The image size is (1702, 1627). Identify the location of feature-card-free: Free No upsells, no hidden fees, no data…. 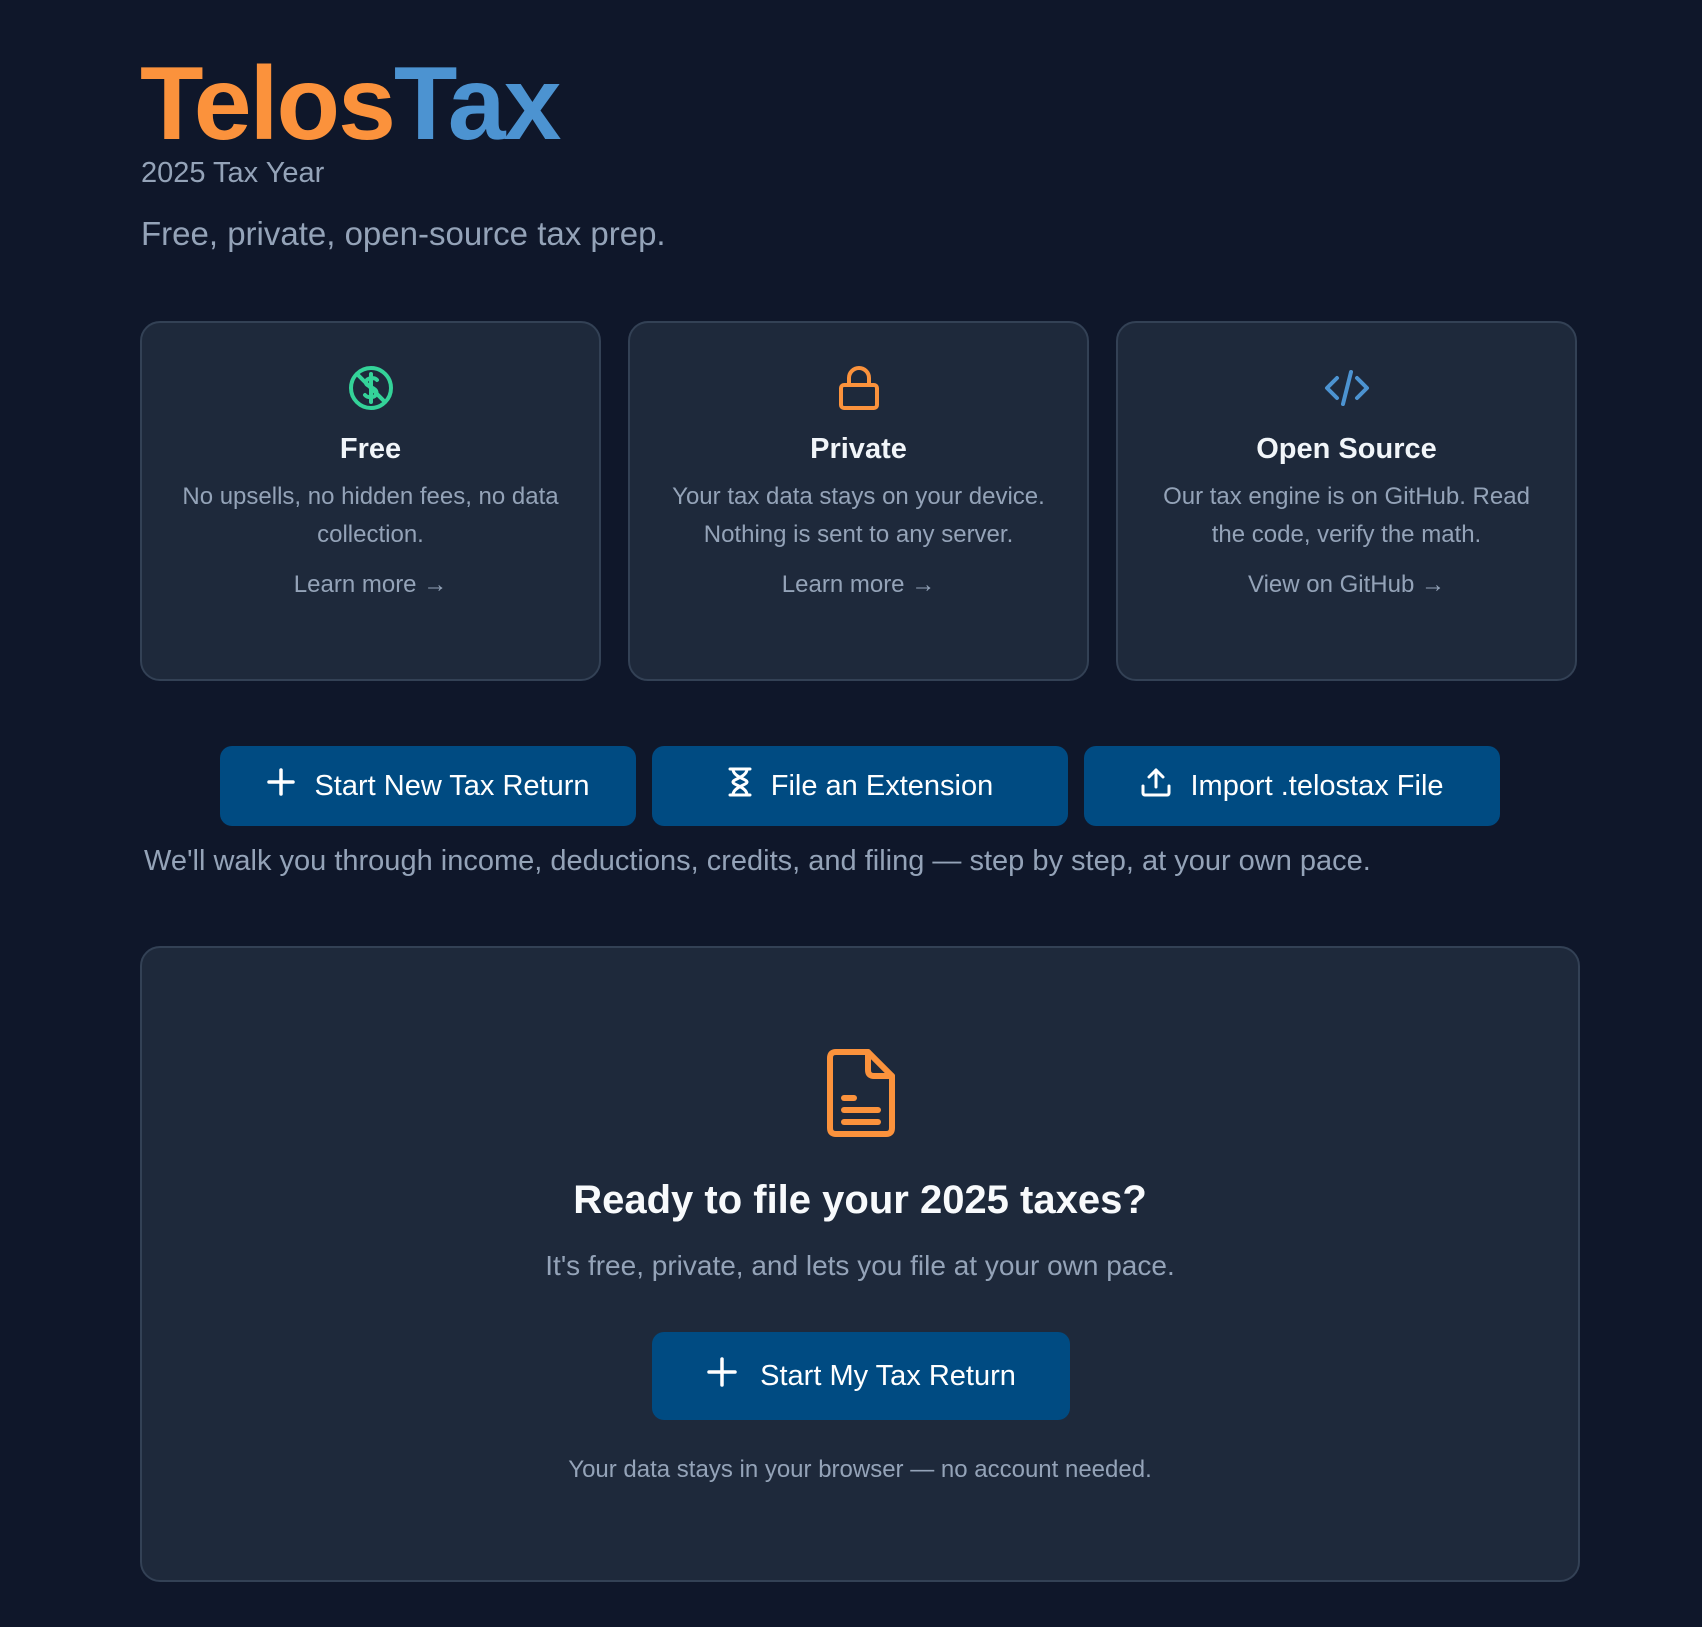
(370, 501).